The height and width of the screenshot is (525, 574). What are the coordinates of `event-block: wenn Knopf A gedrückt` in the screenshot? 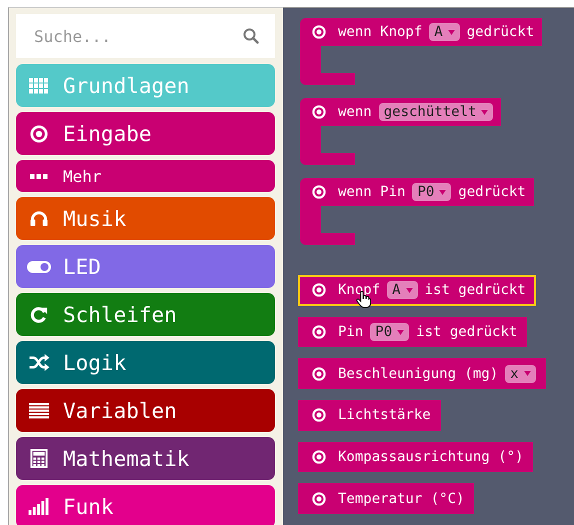 It's located at (421, 32).